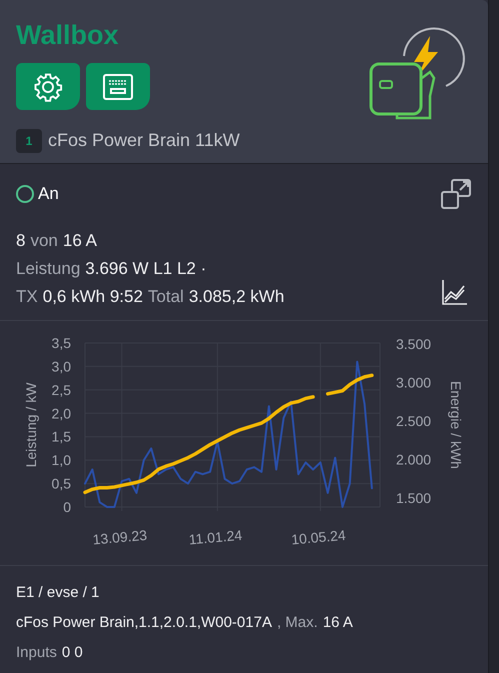 This screenshot has height=673, width=499. I want to click on field-value: 0 0, so click(72, 653).